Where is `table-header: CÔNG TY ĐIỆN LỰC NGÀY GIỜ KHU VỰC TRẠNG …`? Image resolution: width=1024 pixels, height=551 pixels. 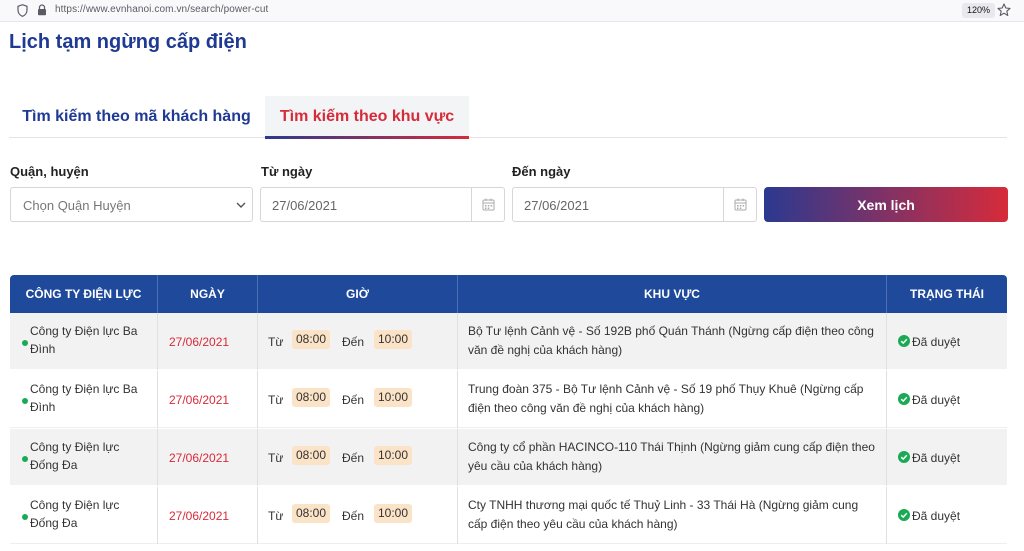
table-header: CÔNG TY ĐIỆN LỰC NGÀY GIỜ KHU VỰC TRẠNG … is located at coordinates (508, 294).